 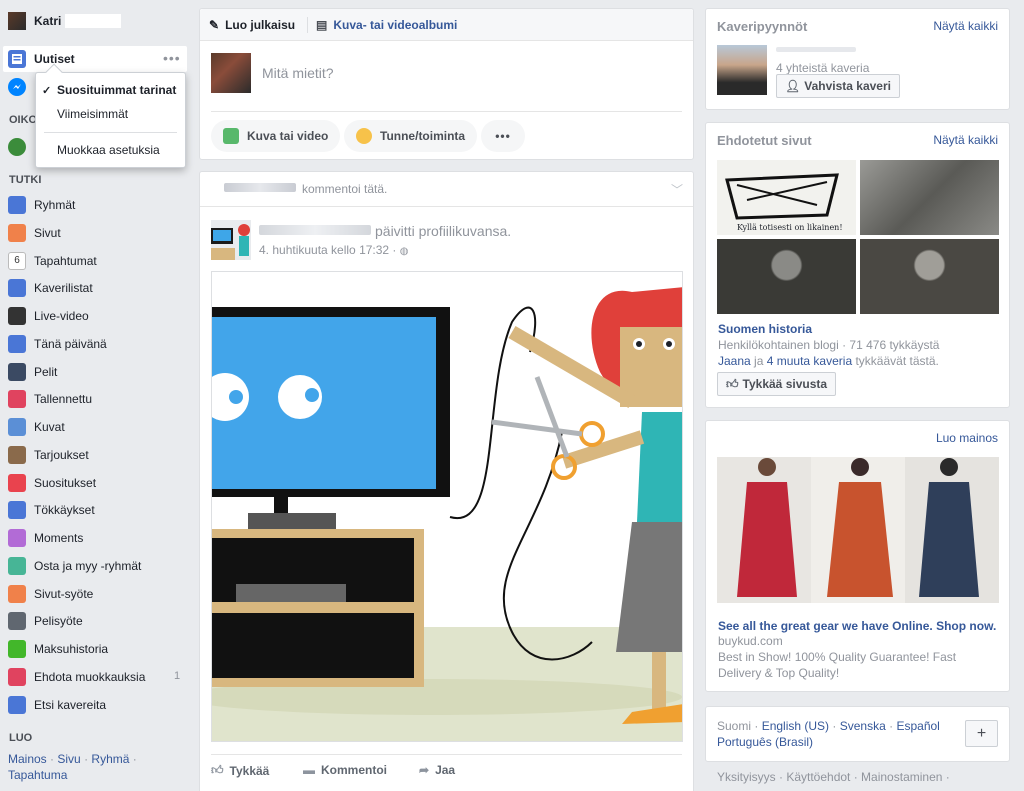 I want to click on comment-button: ▬ Kommentoi, so click(x=345, y=770).